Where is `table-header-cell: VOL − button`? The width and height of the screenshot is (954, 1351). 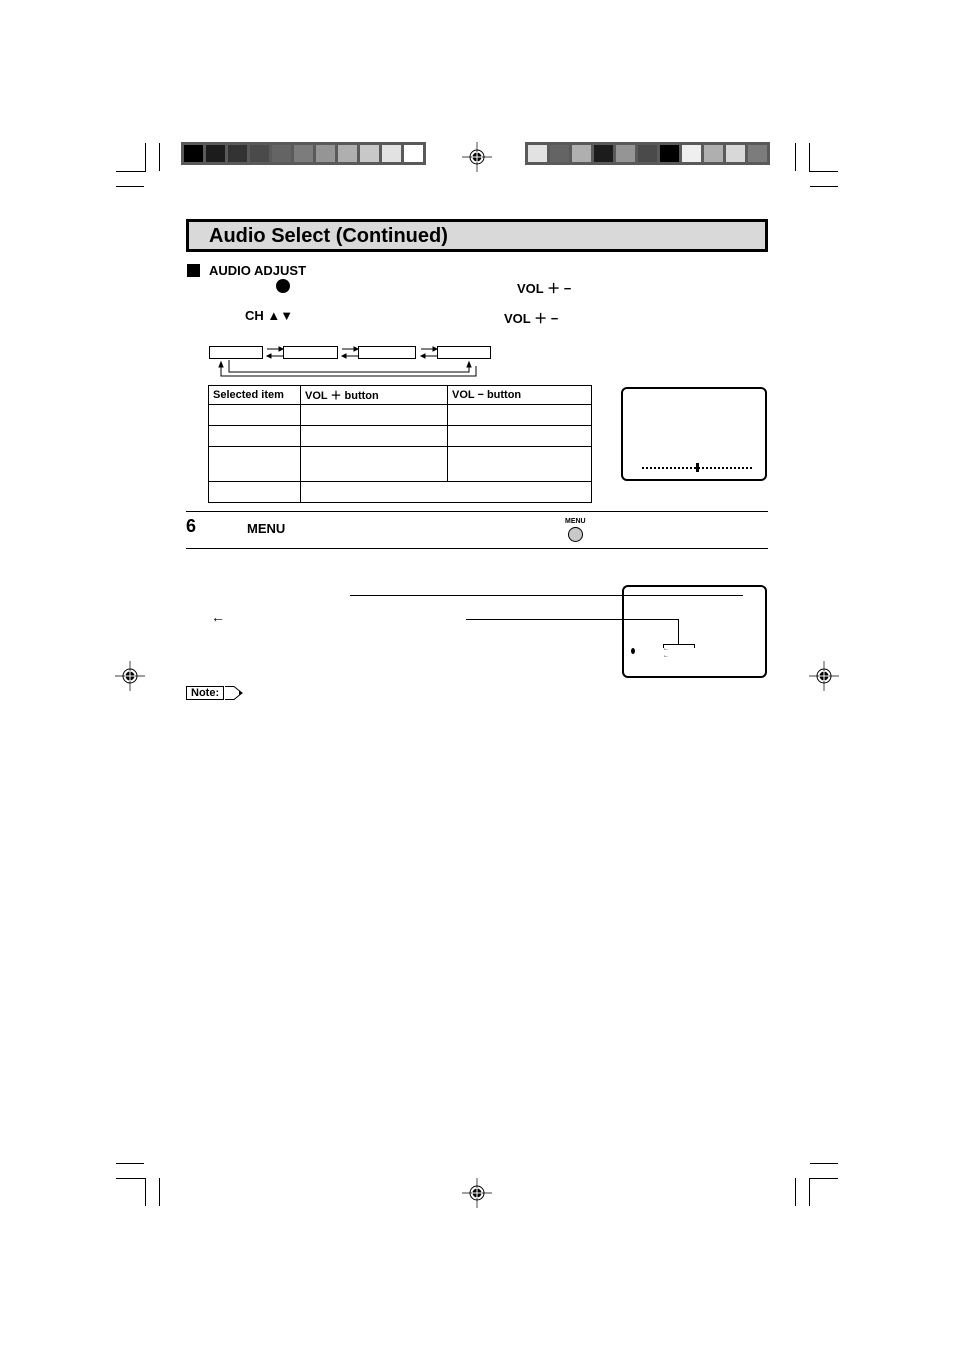
table-header-cell: VOL − button is located at coordinates (519, 395).